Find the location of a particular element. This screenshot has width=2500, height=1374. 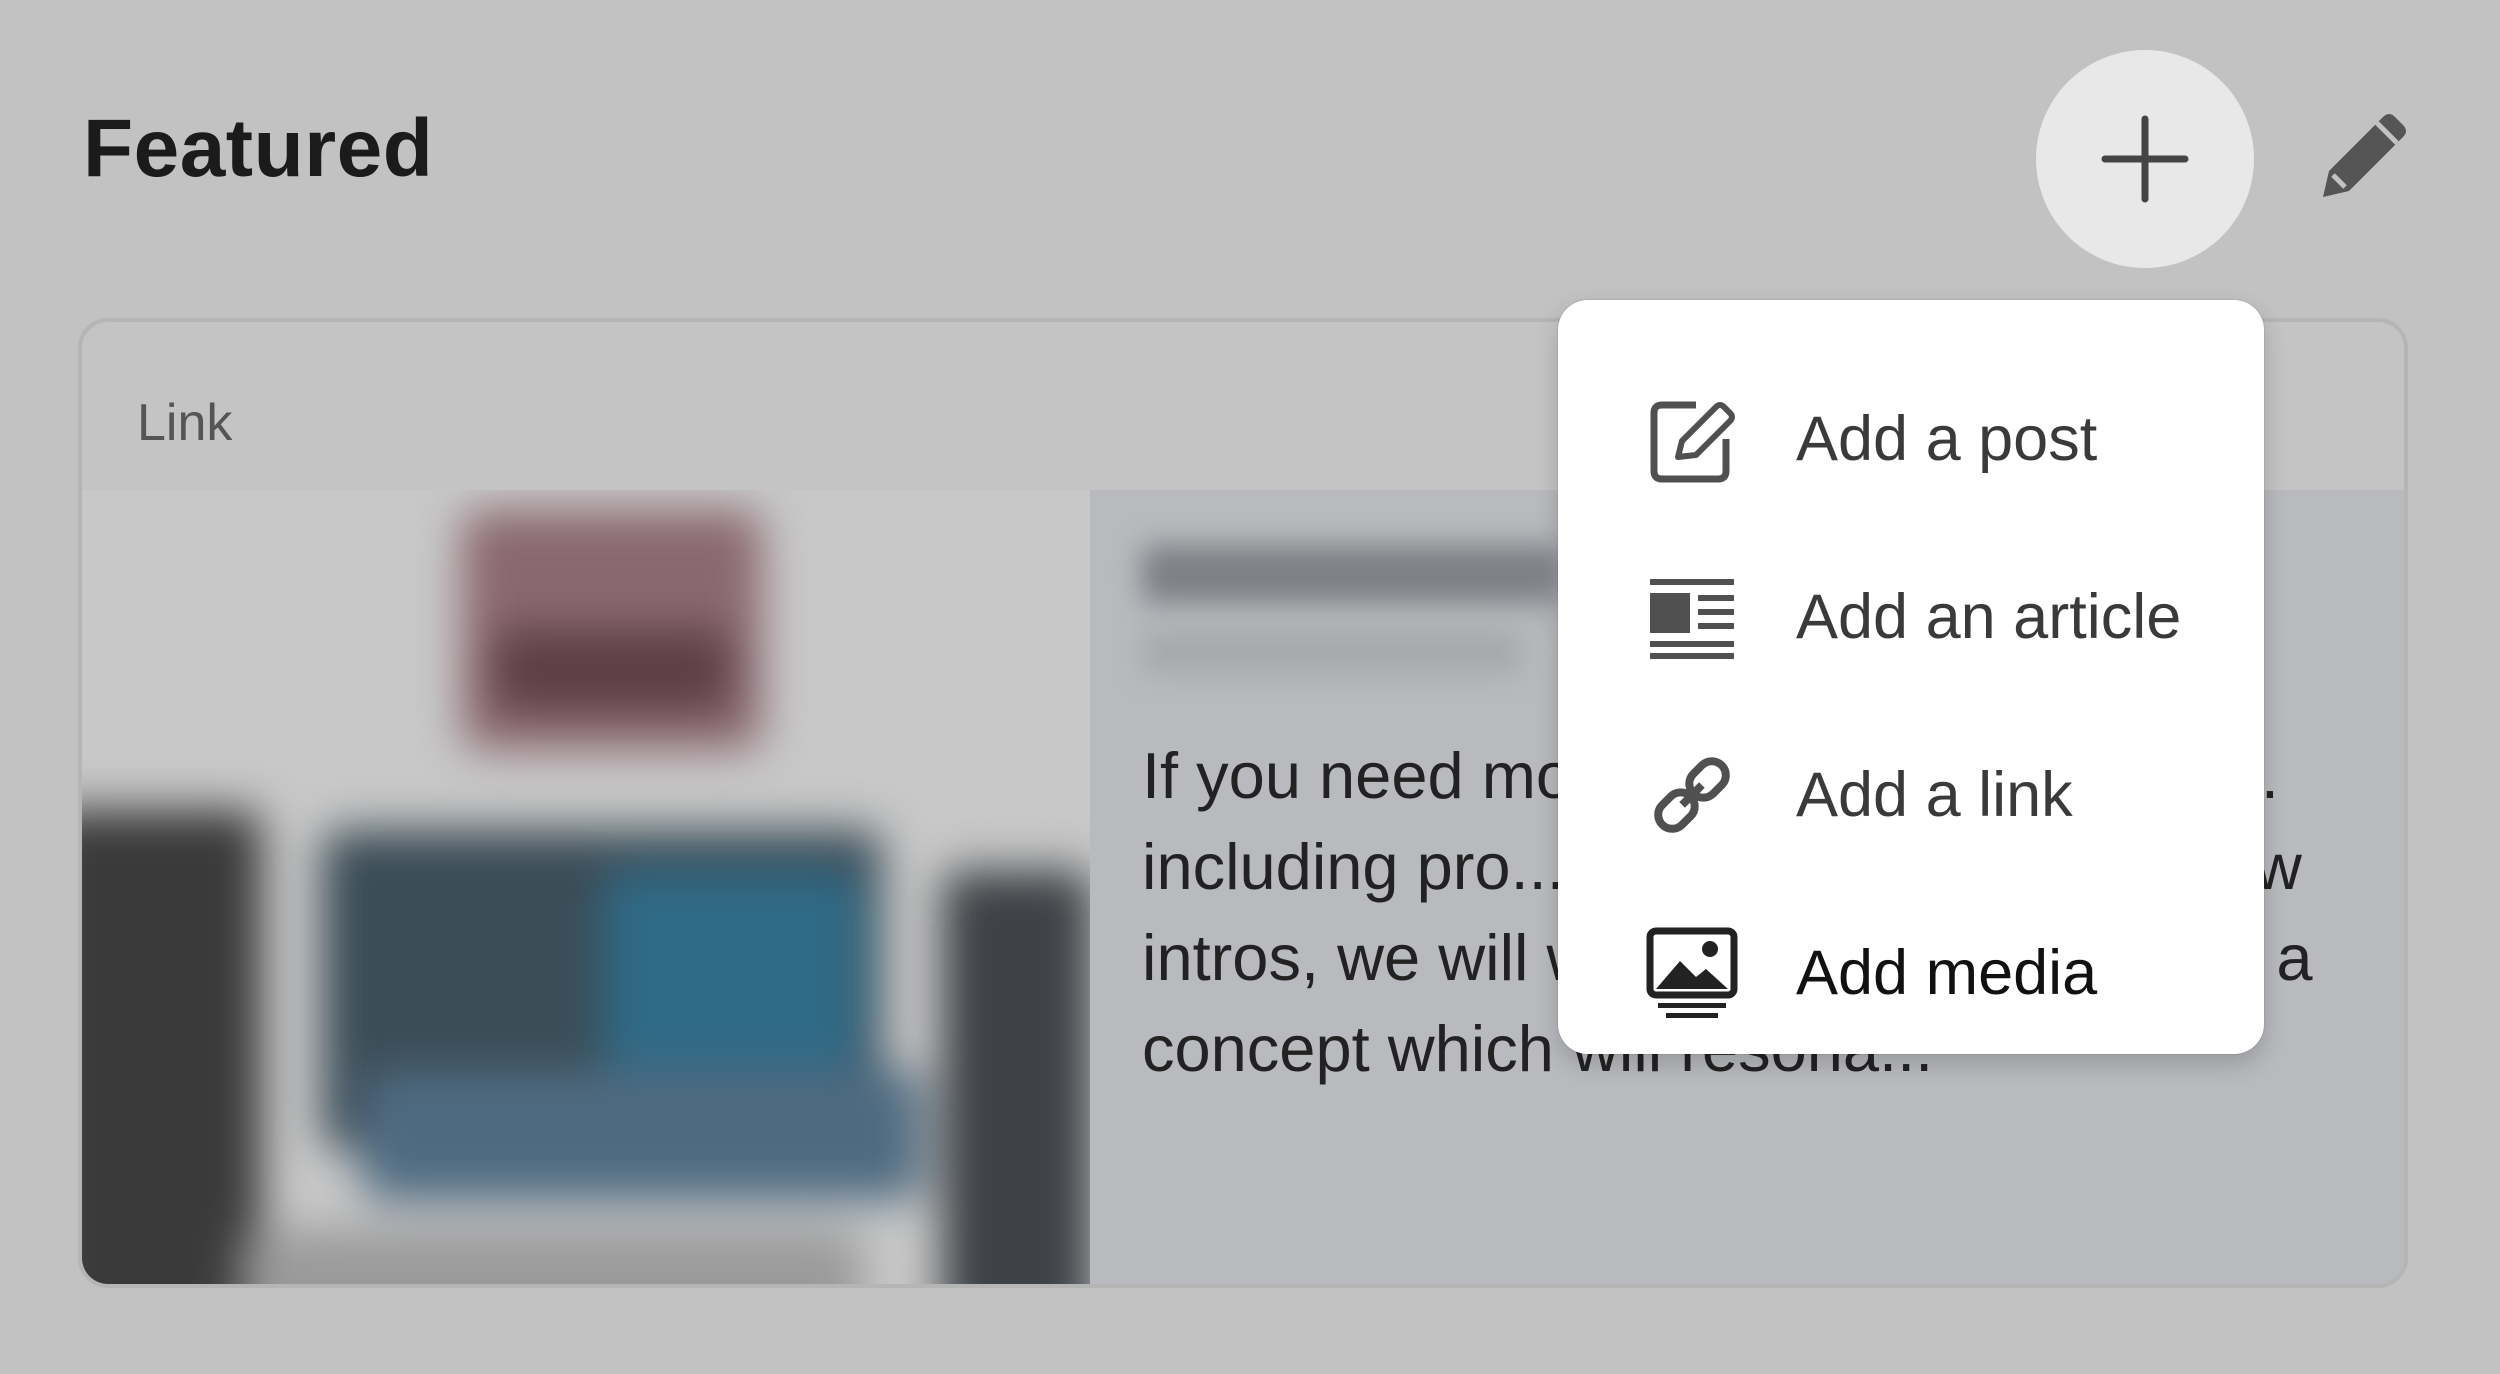

section-title: Featured is located at coordinates (258, 148).